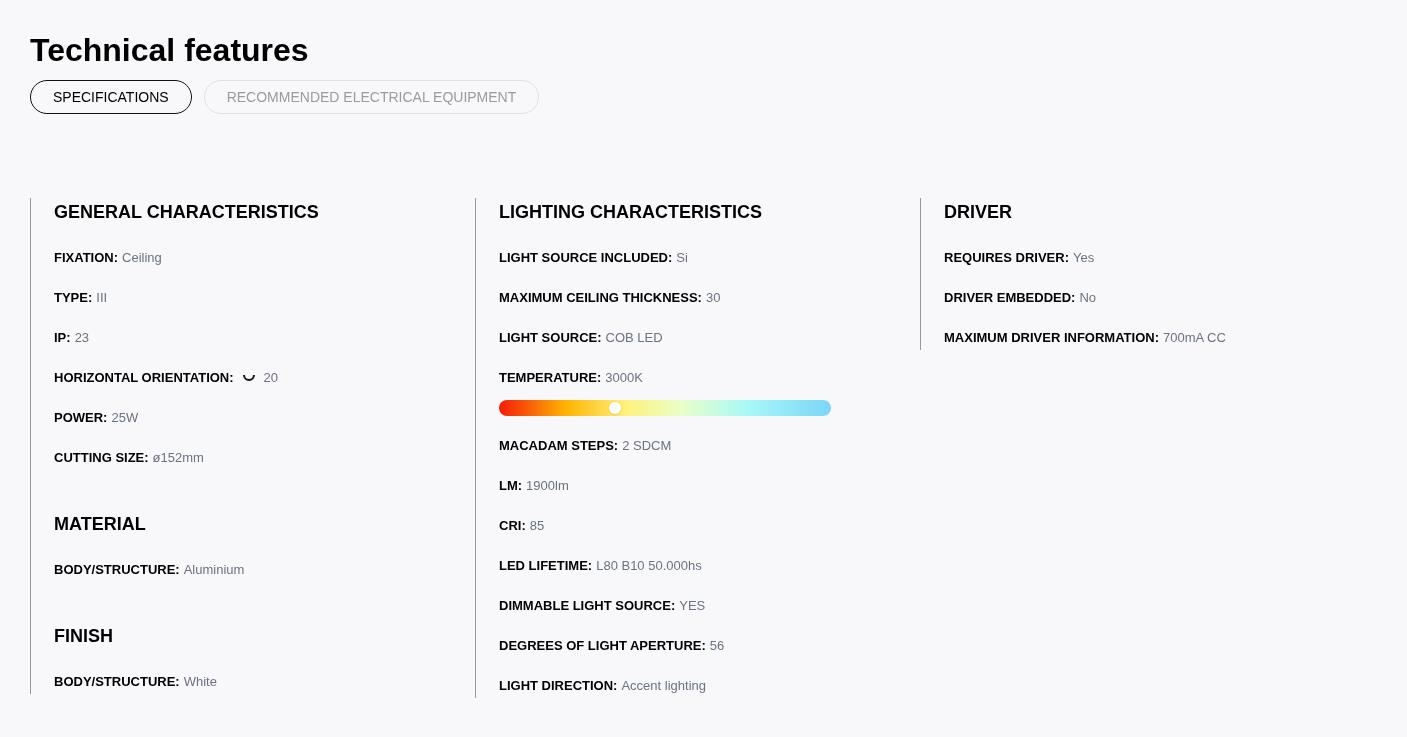 This screenshot has width=1407, height=737. What do you see at coordinates (550, 378) in the screenshot?
I see `spec-label: TEMPERATURE:` at bounding box center [550, 378].